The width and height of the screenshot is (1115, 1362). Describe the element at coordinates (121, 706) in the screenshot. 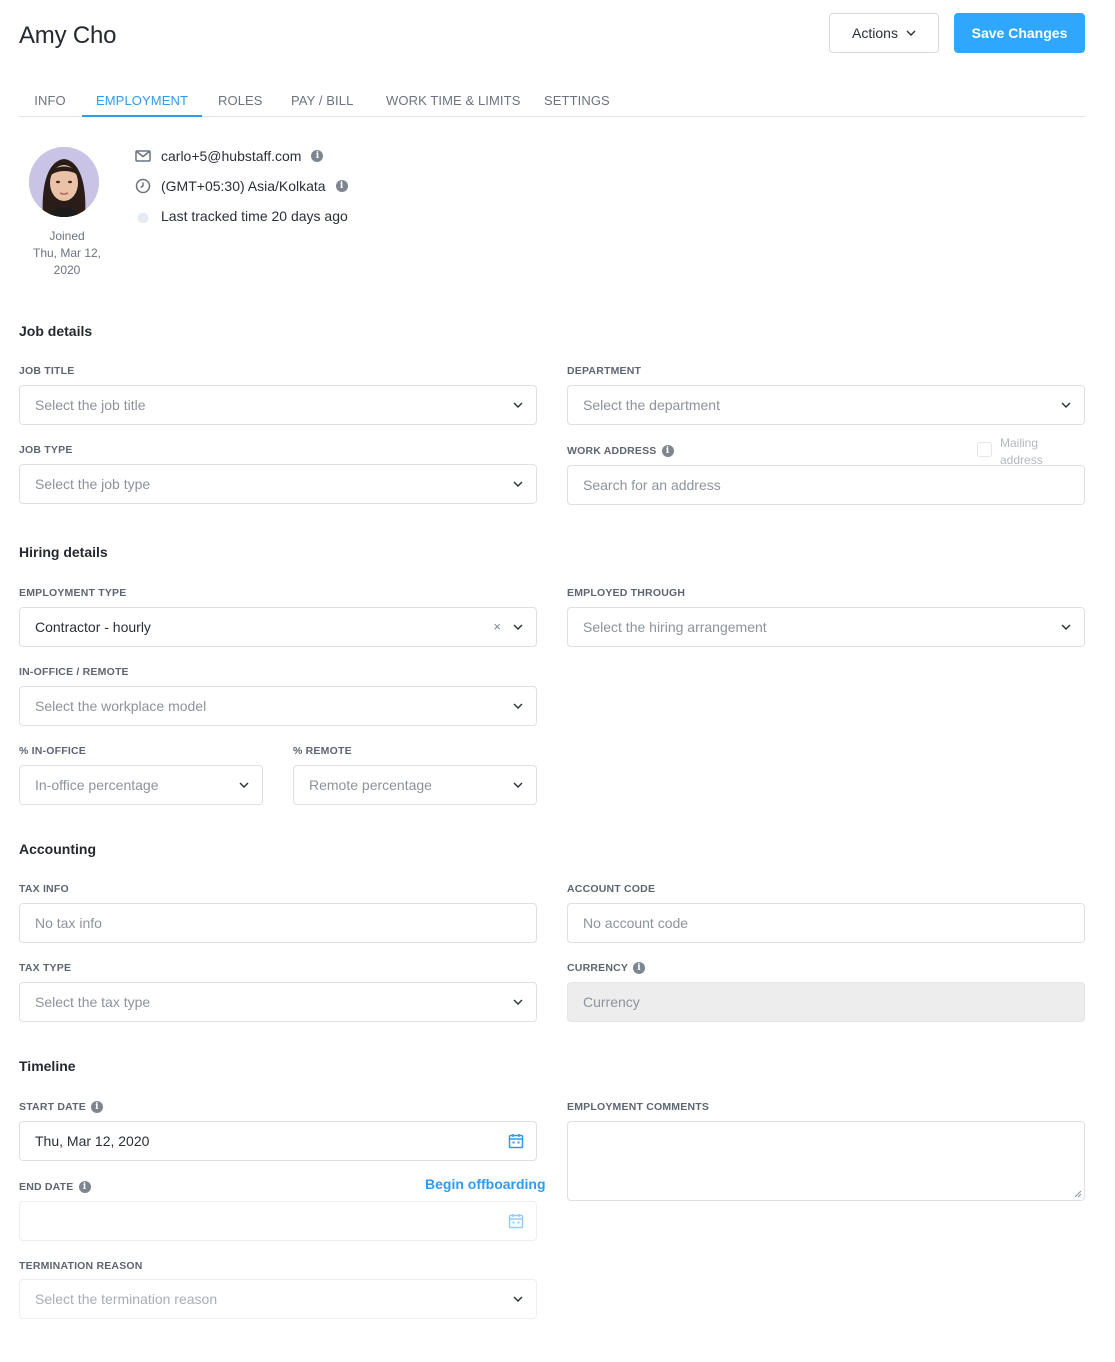

I see `workplace-placeholder: Select the workplace model` at that location.